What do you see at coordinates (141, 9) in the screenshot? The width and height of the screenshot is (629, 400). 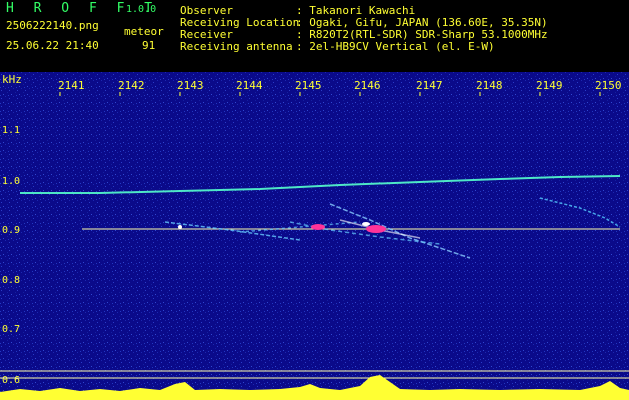 I see `app-version: 1.0.0` at bounding box center [141, 9].